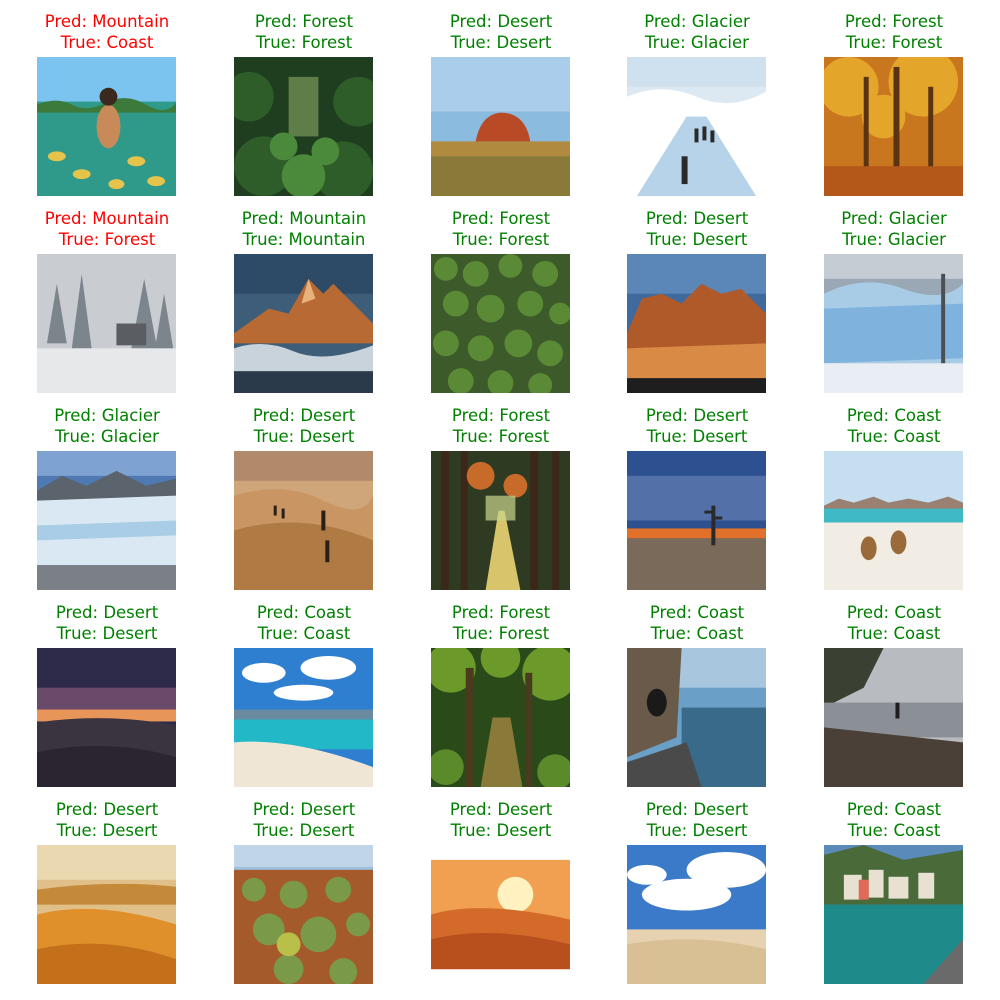 The width and height of the screenshot is (1000, 1000). Describe the element at coordinates (304, 239) in the screenshot. I see `true-label: True: Mountain` at that location.